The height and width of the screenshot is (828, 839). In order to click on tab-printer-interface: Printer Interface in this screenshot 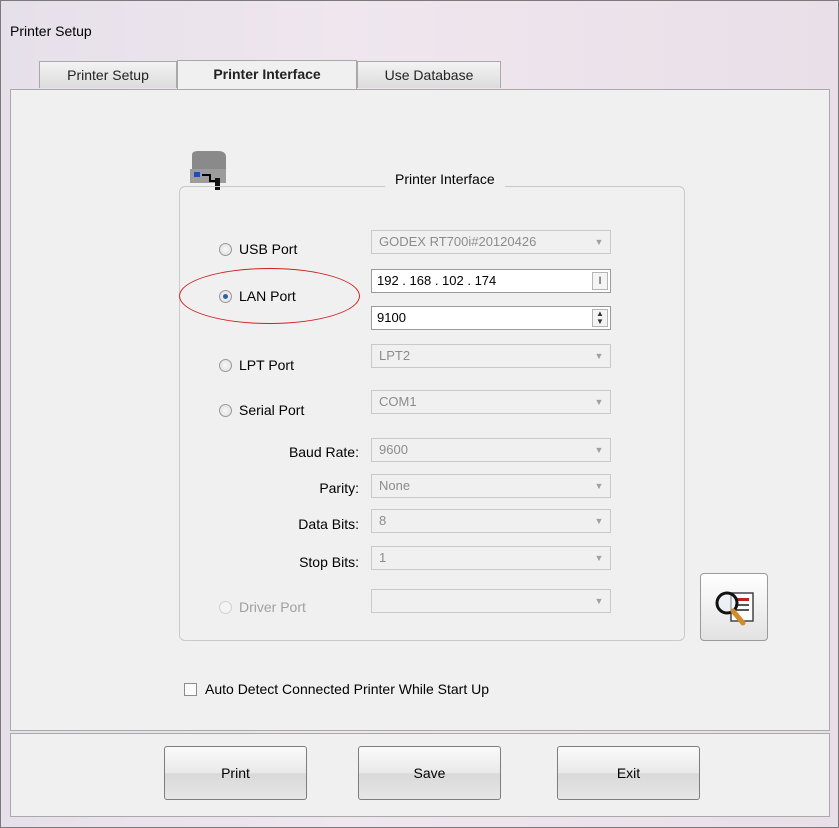, I will do `click(267, 74)`.